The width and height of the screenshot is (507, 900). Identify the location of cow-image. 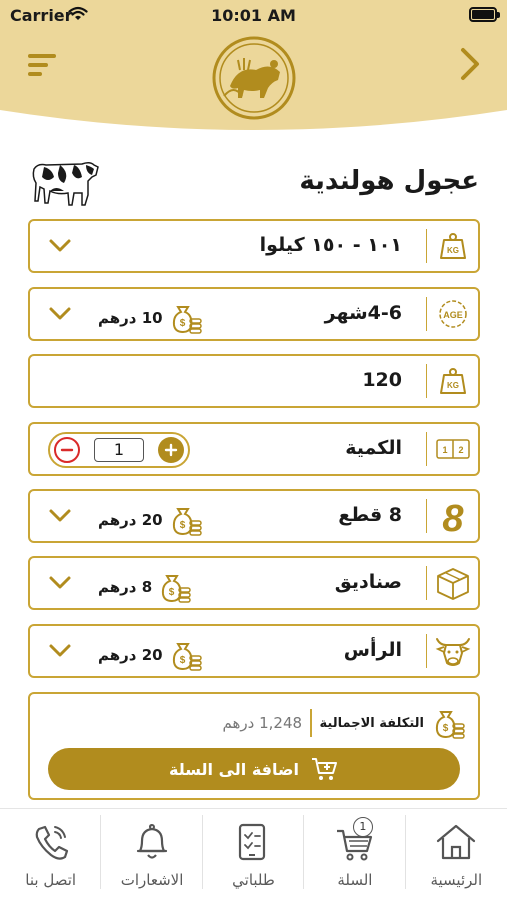
(65, 183).